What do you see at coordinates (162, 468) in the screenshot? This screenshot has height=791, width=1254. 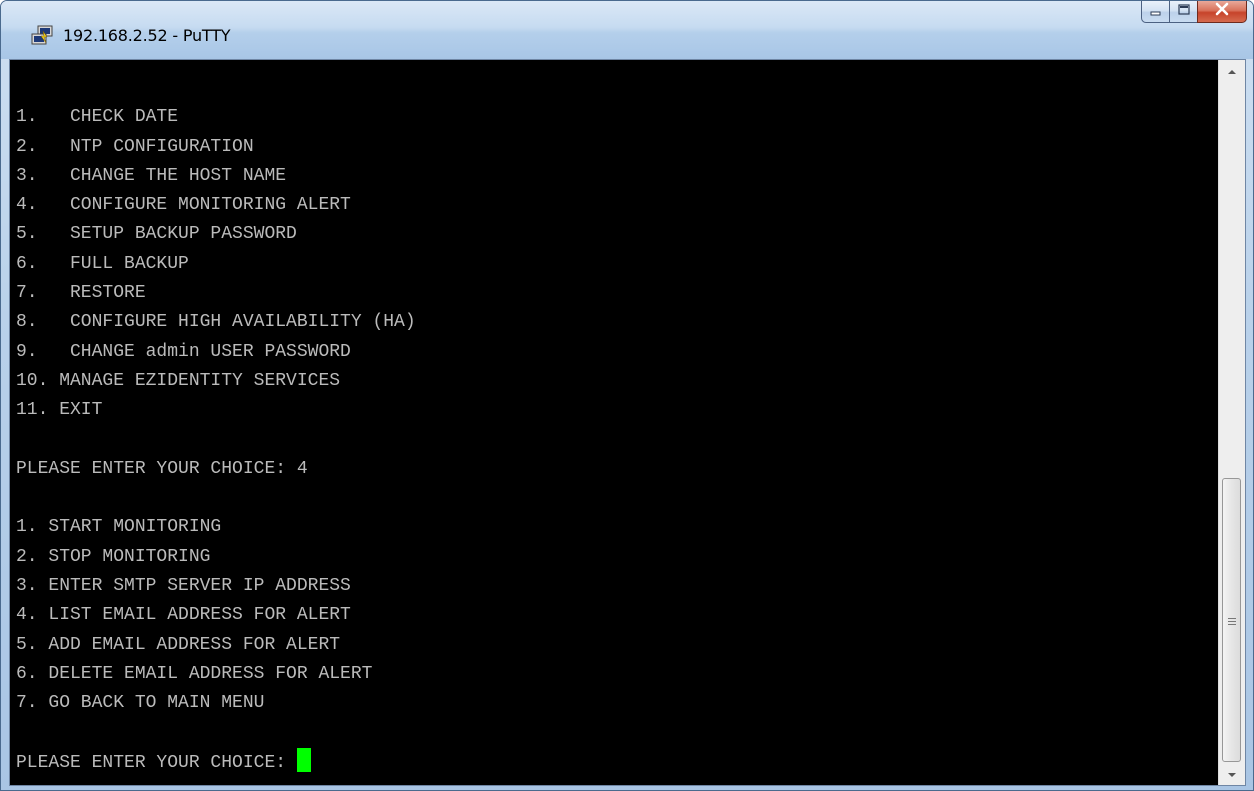 I see `terminal-line: PLEASE ENTER YOUR CHOICE: 4` at bounding box center [162, 468].